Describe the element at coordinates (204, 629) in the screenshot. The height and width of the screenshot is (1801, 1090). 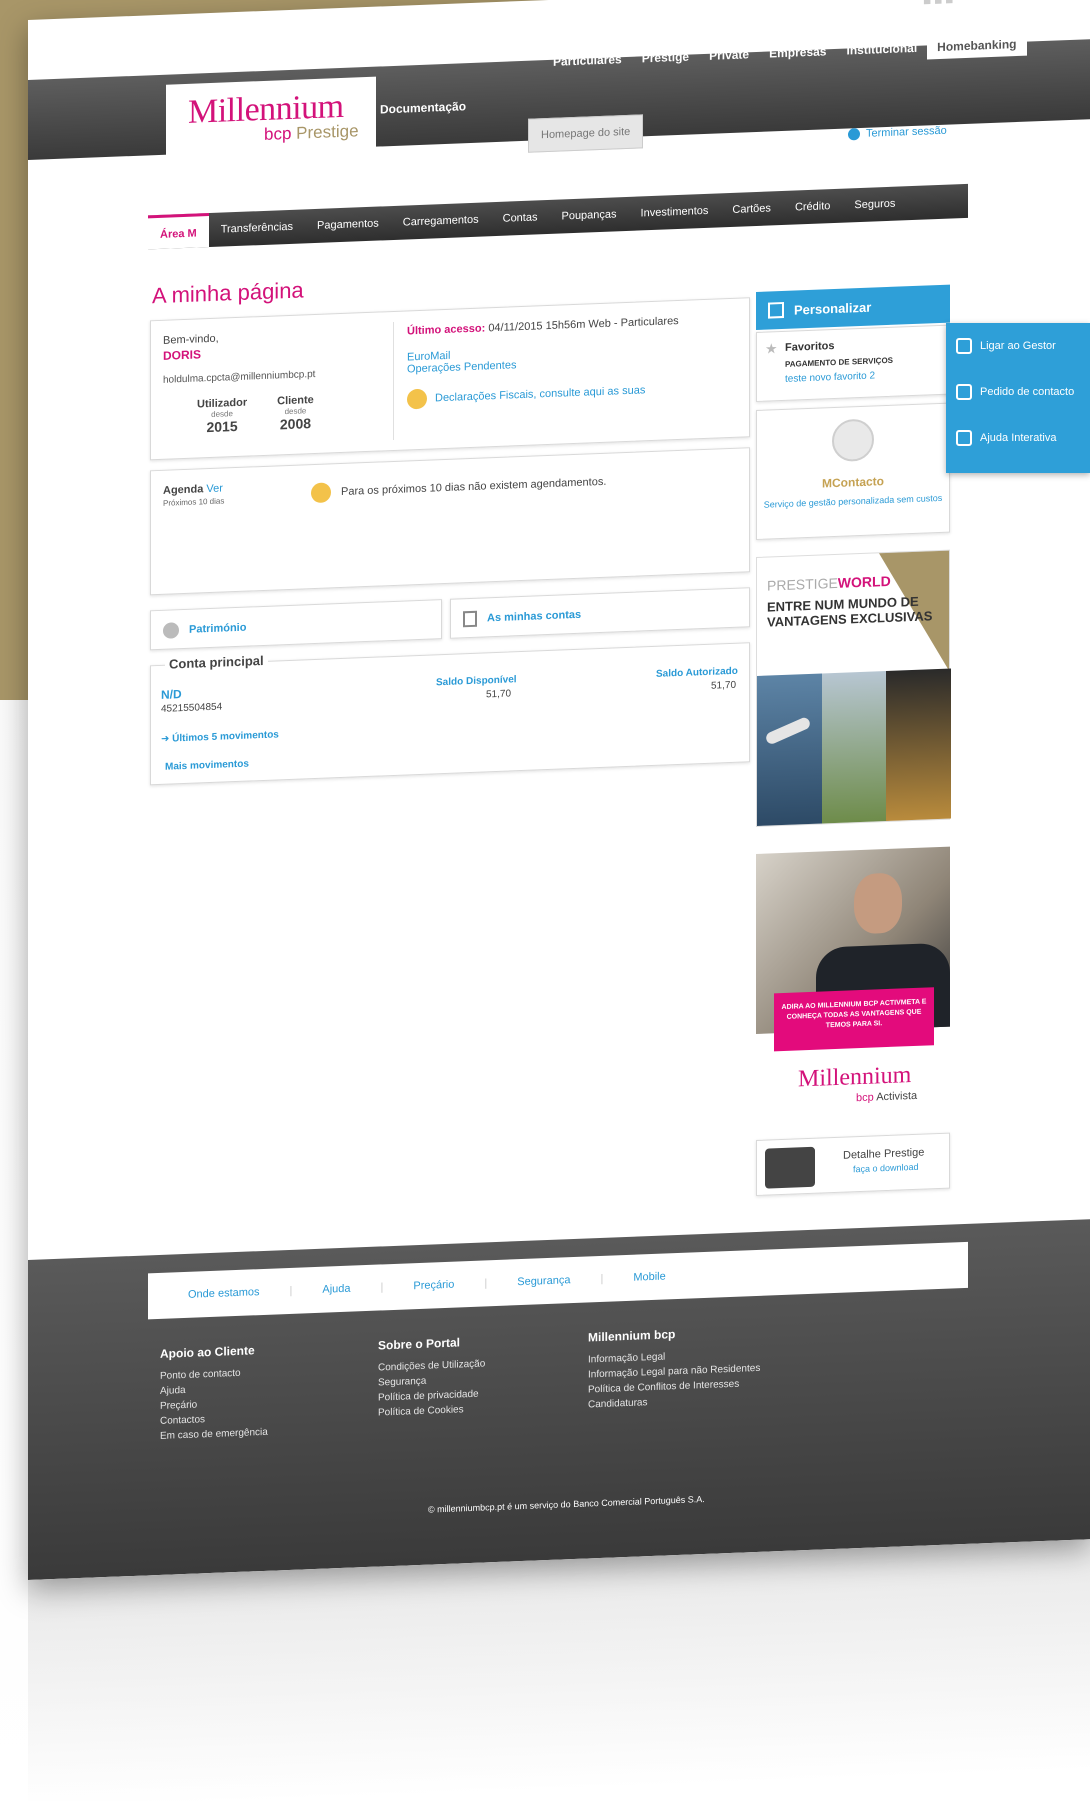
I see `patrimonio-row: Património` at that location.